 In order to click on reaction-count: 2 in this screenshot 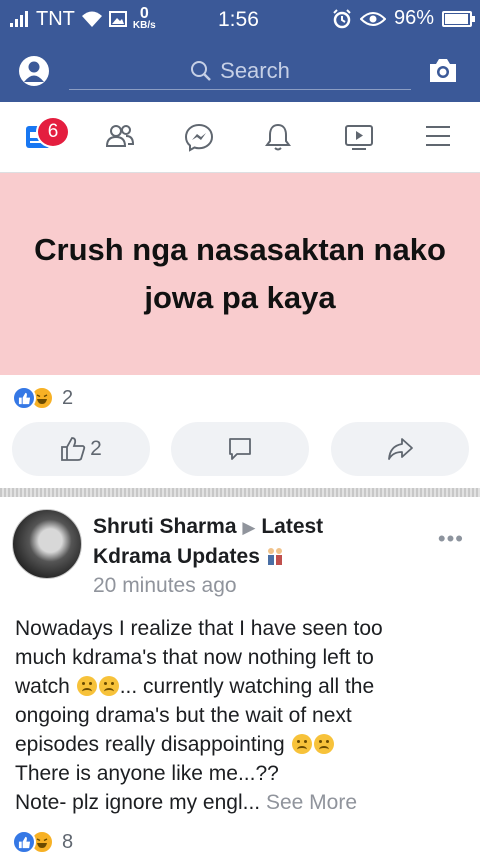, I will do `click(68, 397)`.